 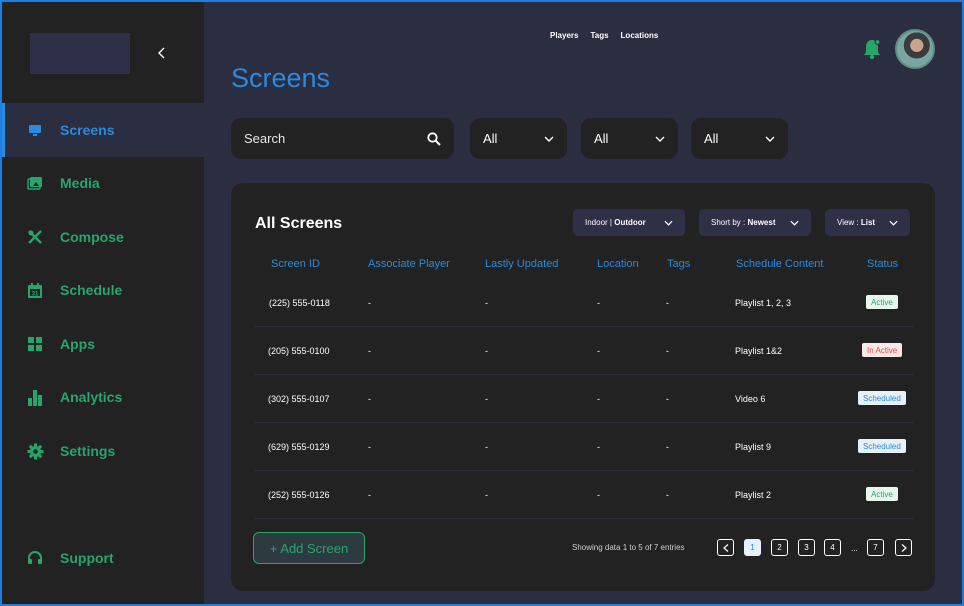 I want to click on collapse-sidebar-button, so click(x=162, y=53).